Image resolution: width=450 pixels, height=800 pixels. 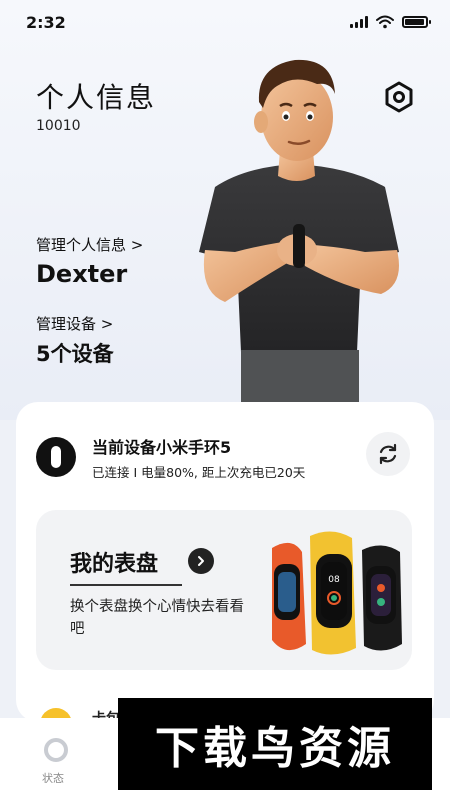 I want to click on device-status: 已连接 I 电量80%, 距上次充电已20天, so click(x=199, y=472).